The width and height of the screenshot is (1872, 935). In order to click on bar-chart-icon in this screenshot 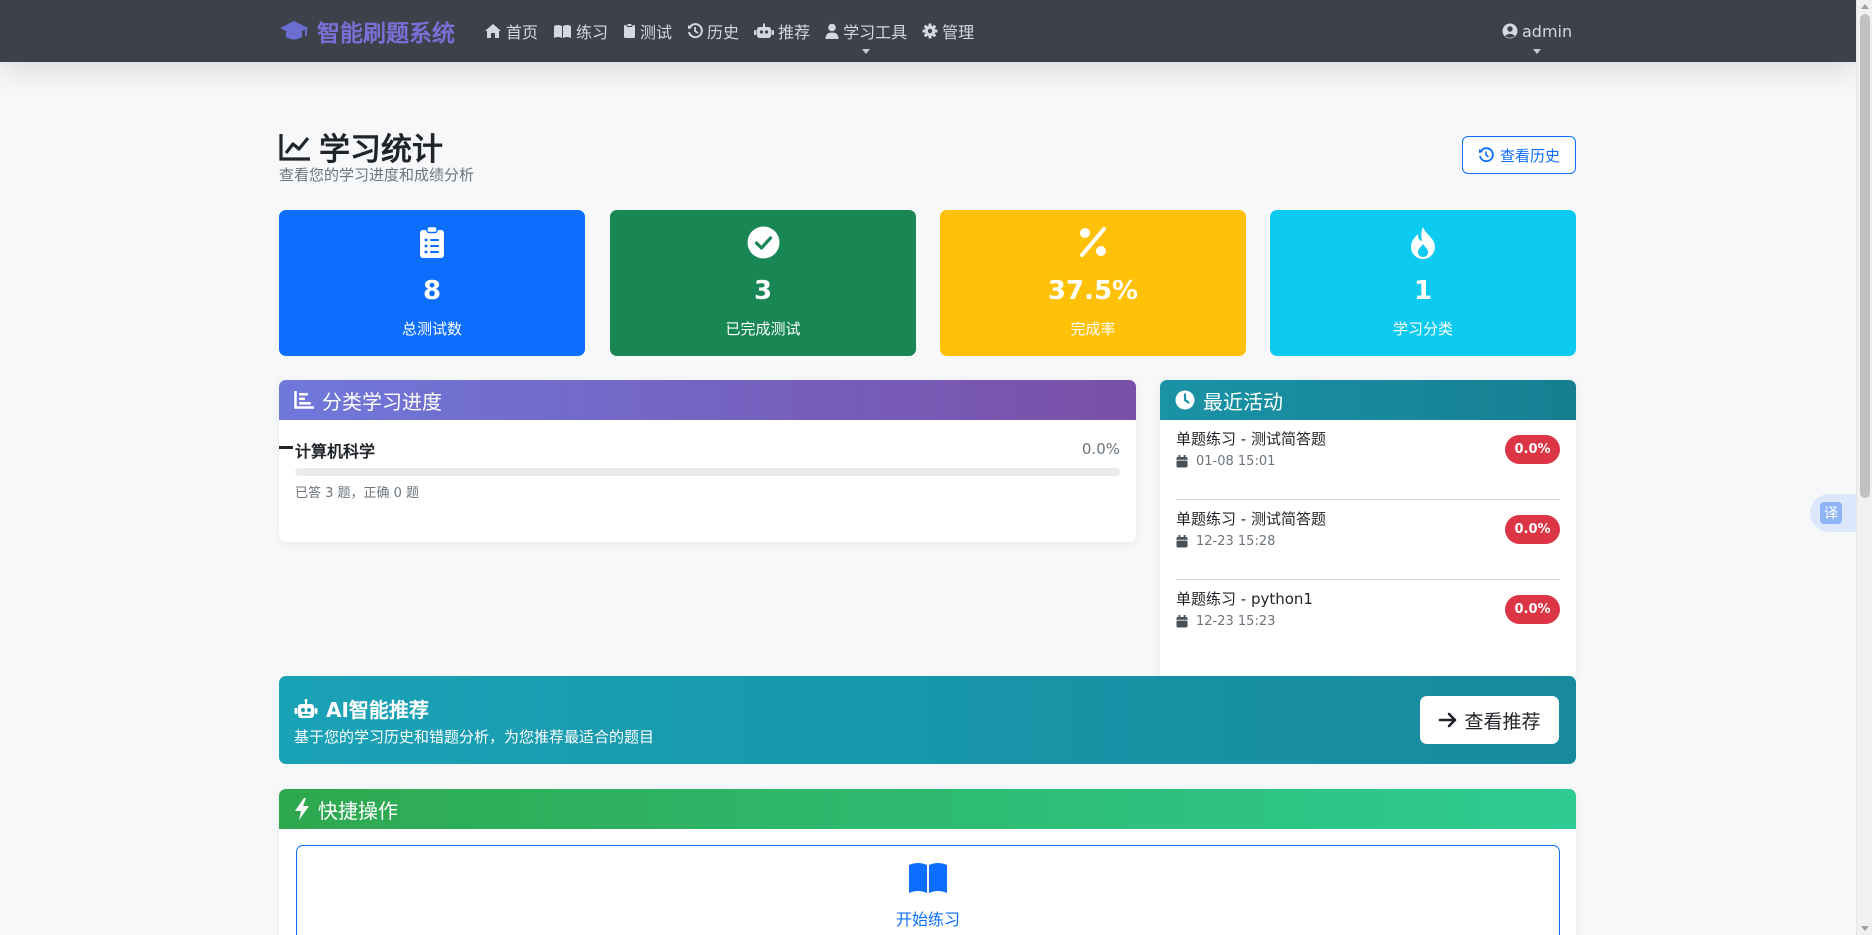, I will do `click(304, 400)`.